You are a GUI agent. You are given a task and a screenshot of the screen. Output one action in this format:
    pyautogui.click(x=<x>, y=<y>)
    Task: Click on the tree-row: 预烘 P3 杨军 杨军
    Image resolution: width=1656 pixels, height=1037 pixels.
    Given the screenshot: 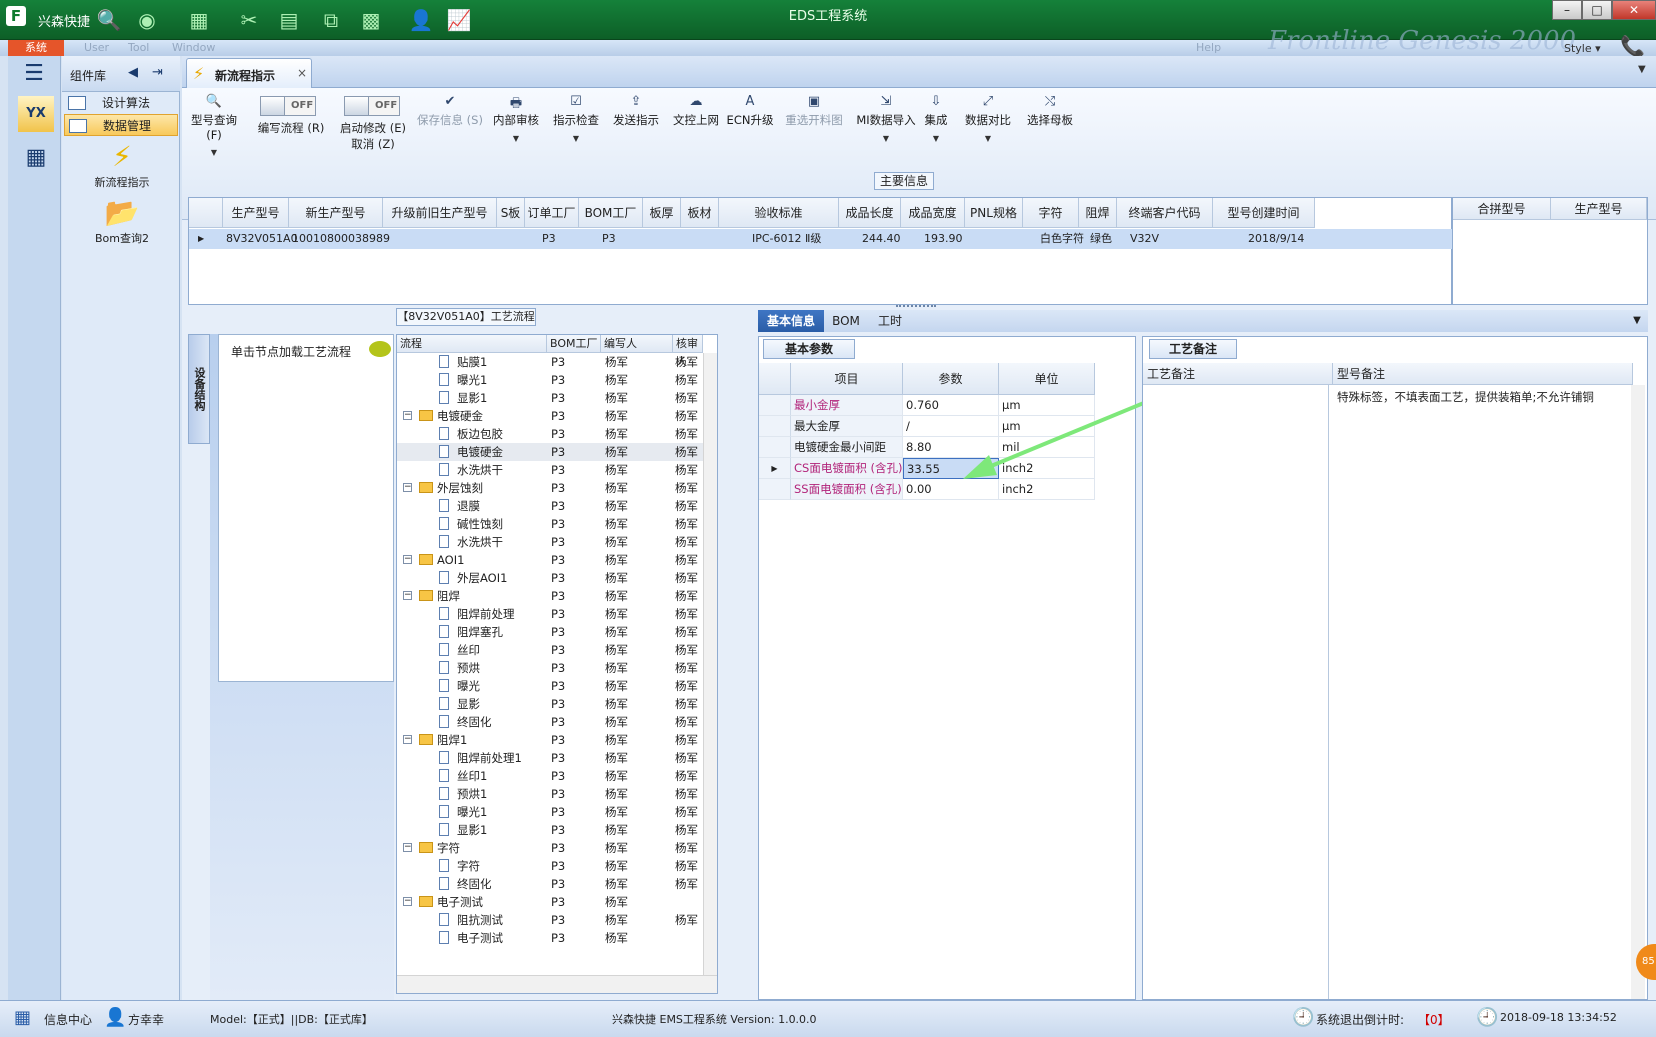 What is the action you would take?
    pyautogui.click(x=550, y=668)
    